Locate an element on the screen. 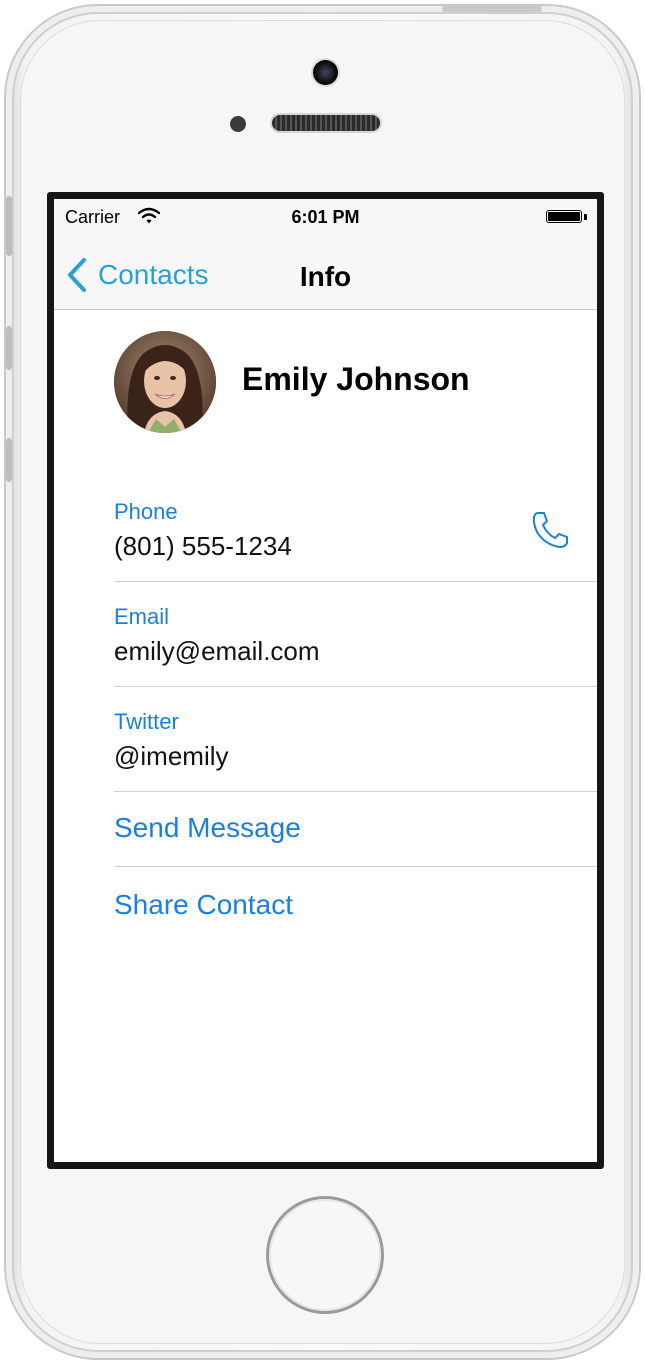 This screenshot has width=645, height=1364. email-row: Email emily@email.com is located at coordinates (355, 634).